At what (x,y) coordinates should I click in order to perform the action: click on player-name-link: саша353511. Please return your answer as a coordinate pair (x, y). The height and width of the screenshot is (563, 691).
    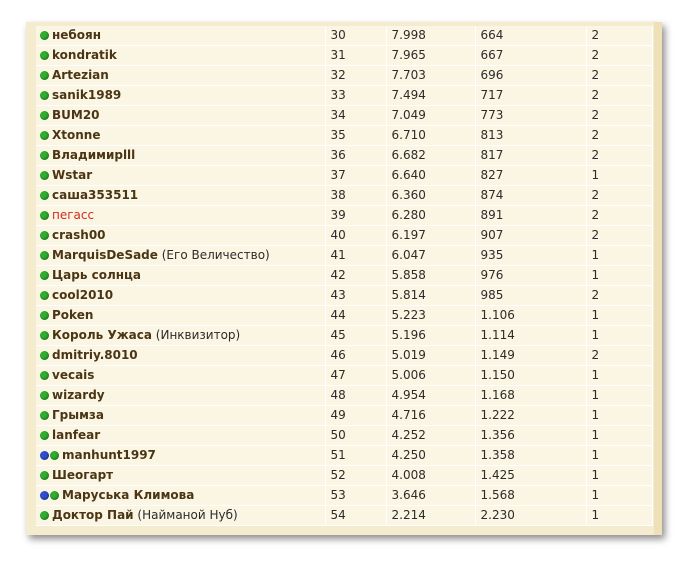
    Looking at the image, I should click on (95, 195).